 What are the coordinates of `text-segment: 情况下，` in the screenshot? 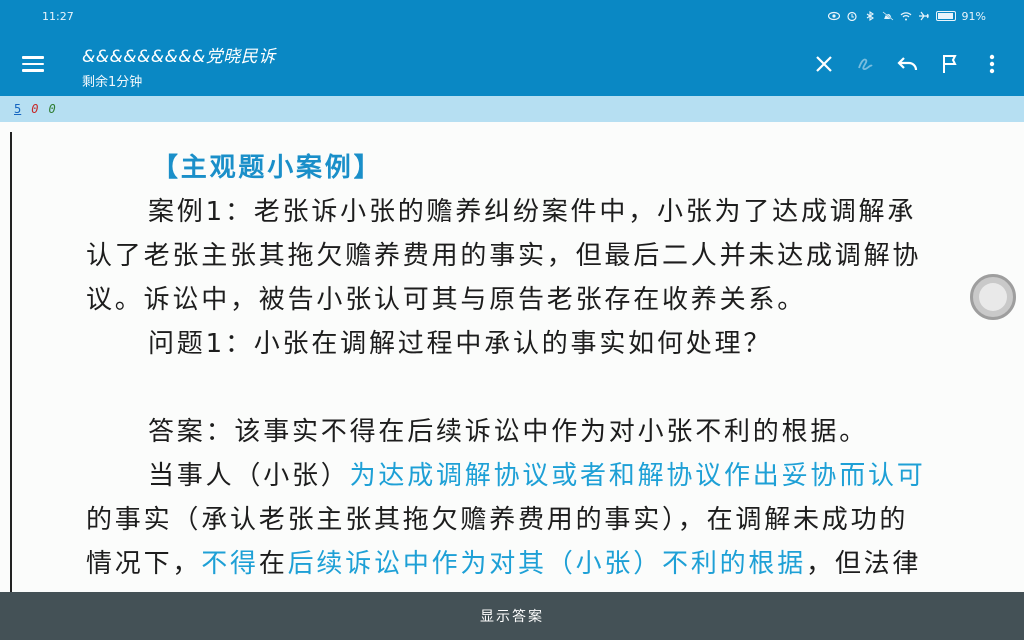 It's located at (144, 564).